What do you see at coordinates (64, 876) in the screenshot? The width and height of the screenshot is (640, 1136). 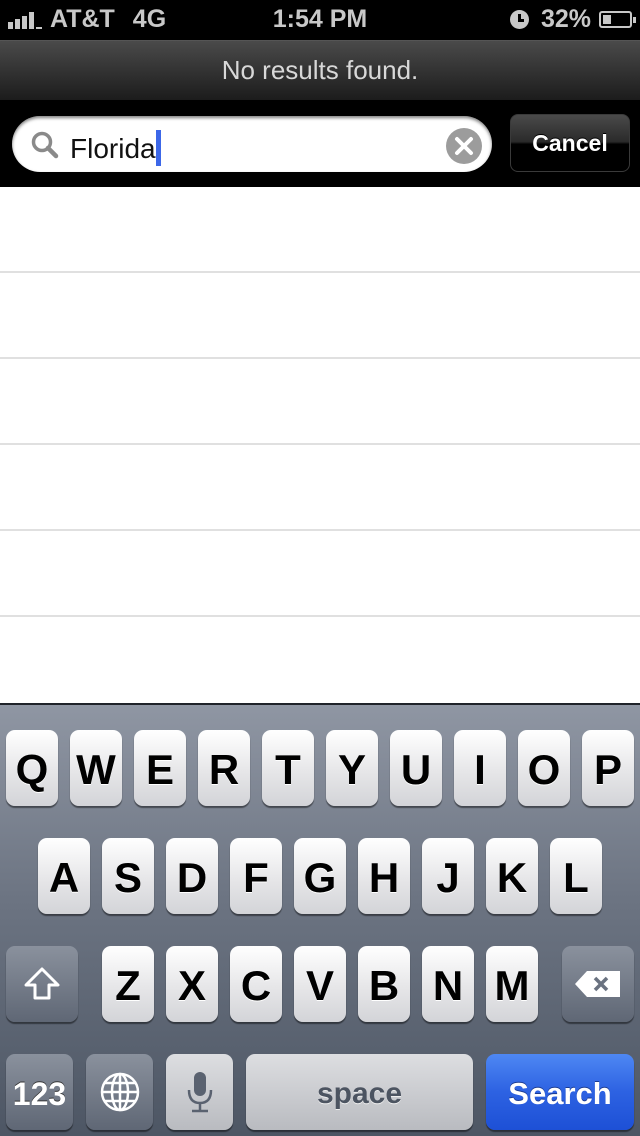 I see `key-a: A` at bounding box center [64, 876].